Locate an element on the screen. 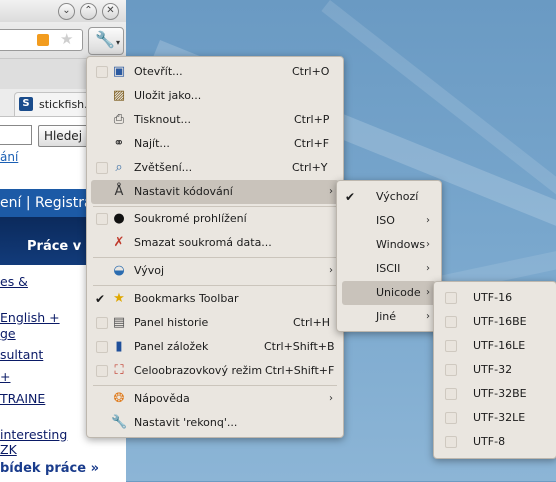 The image size is (556, 482). menu-item-fullscreen: ⛶ Celoobrazovkový režim Ctrl+Shift+F is located at coordinates (215, 371).